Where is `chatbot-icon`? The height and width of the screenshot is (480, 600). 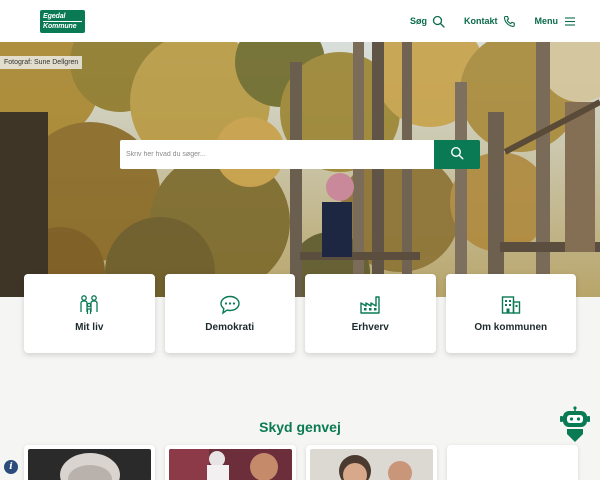 chatbot-icon is located at coordinates (575, 425).